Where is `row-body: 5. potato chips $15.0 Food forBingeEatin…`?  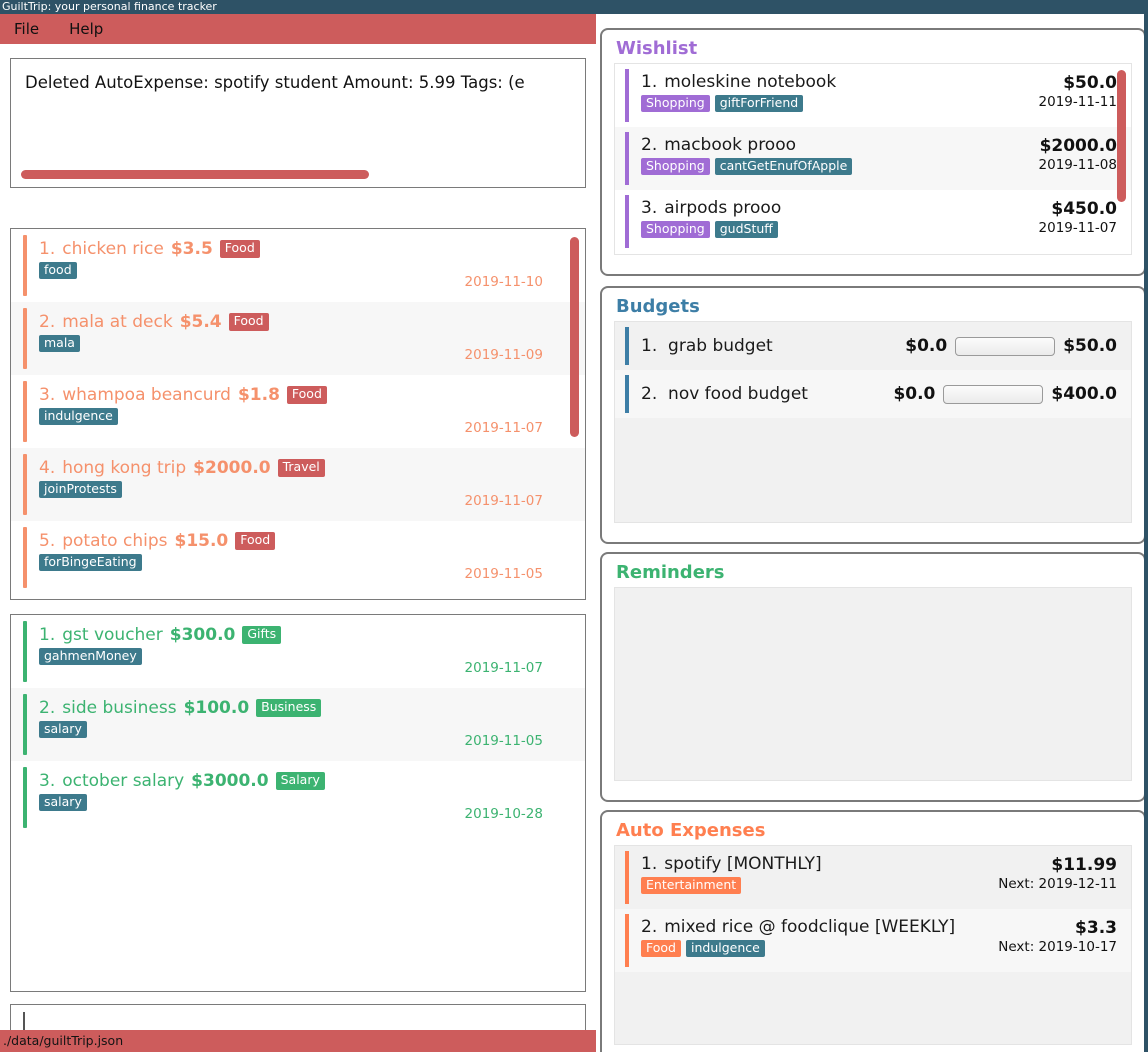 row-body: 5. potato chips $15.0 Food forBingeEatin… is located at coordinates (238, 551).